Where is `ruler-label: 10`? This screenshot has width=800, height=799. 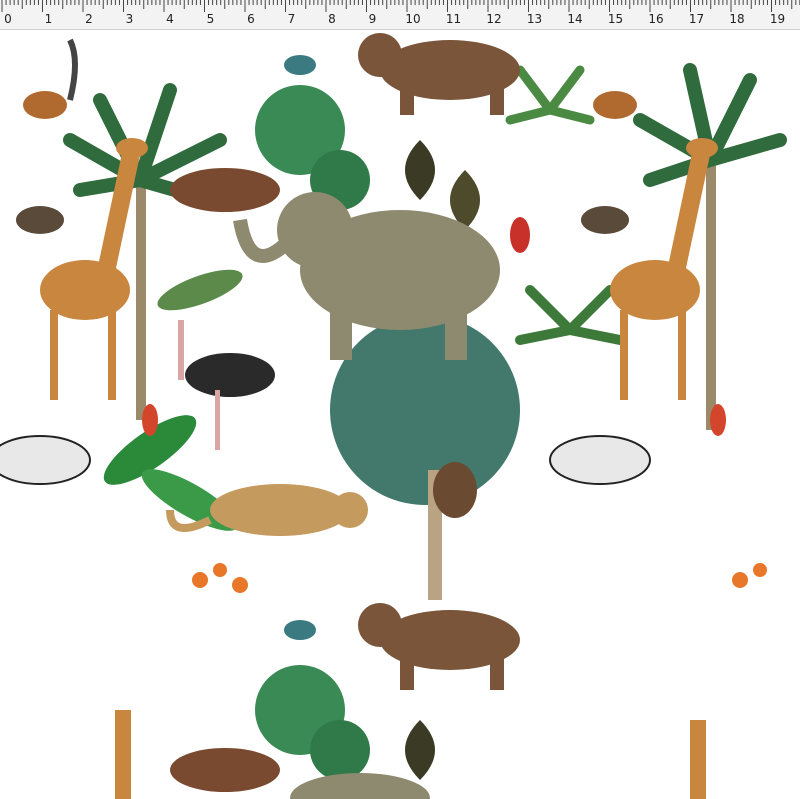 ruler-label: 10 is located at coordinates (413, 19).